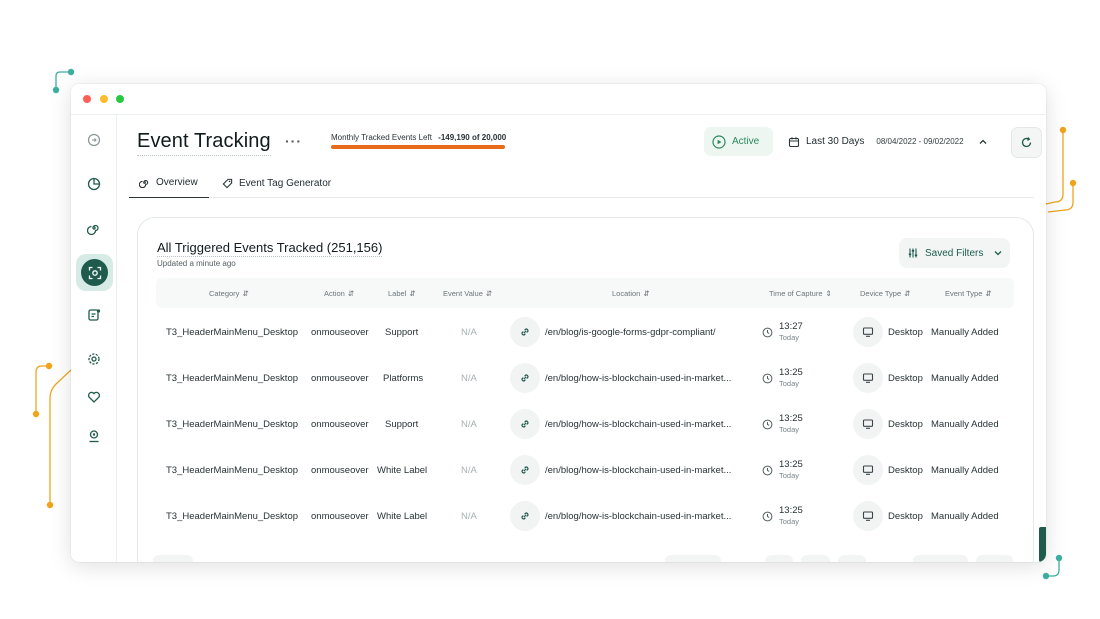  I want to click on tag-icon, so click(227, 183).